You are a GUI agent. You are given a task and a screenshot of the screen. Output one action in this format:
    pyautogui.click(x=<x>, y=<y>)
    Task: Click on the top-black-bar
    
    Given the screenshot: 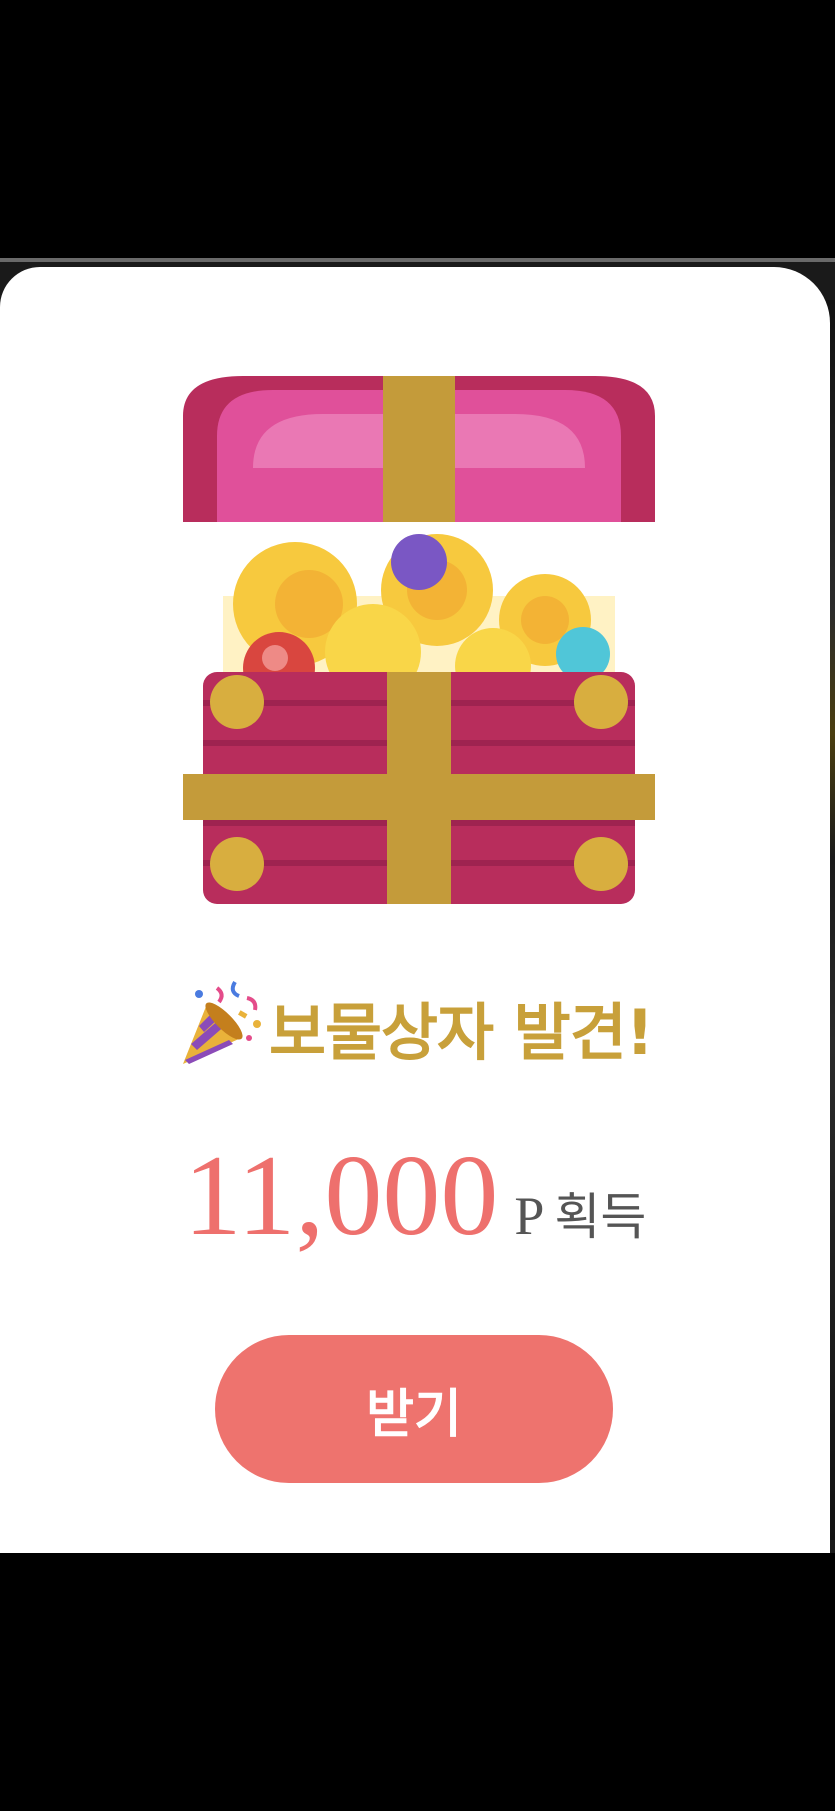 What is the action you would take?
    pyautogui.click(x=417, y=129)
    